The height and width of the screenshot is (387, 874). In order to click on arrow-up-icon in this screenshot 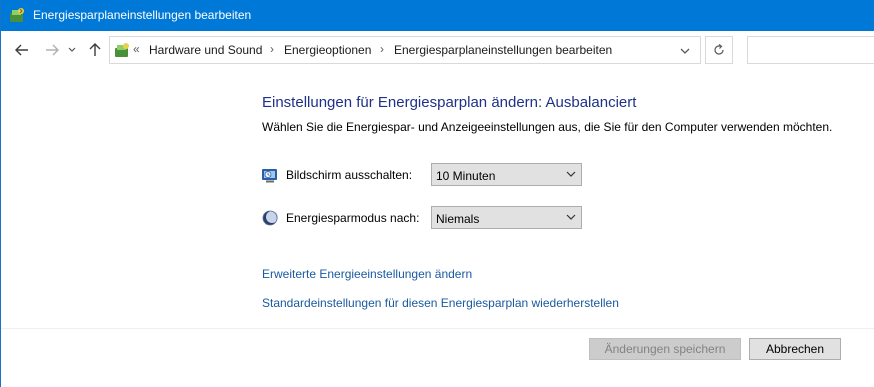, I will do `click(95, 49)`.